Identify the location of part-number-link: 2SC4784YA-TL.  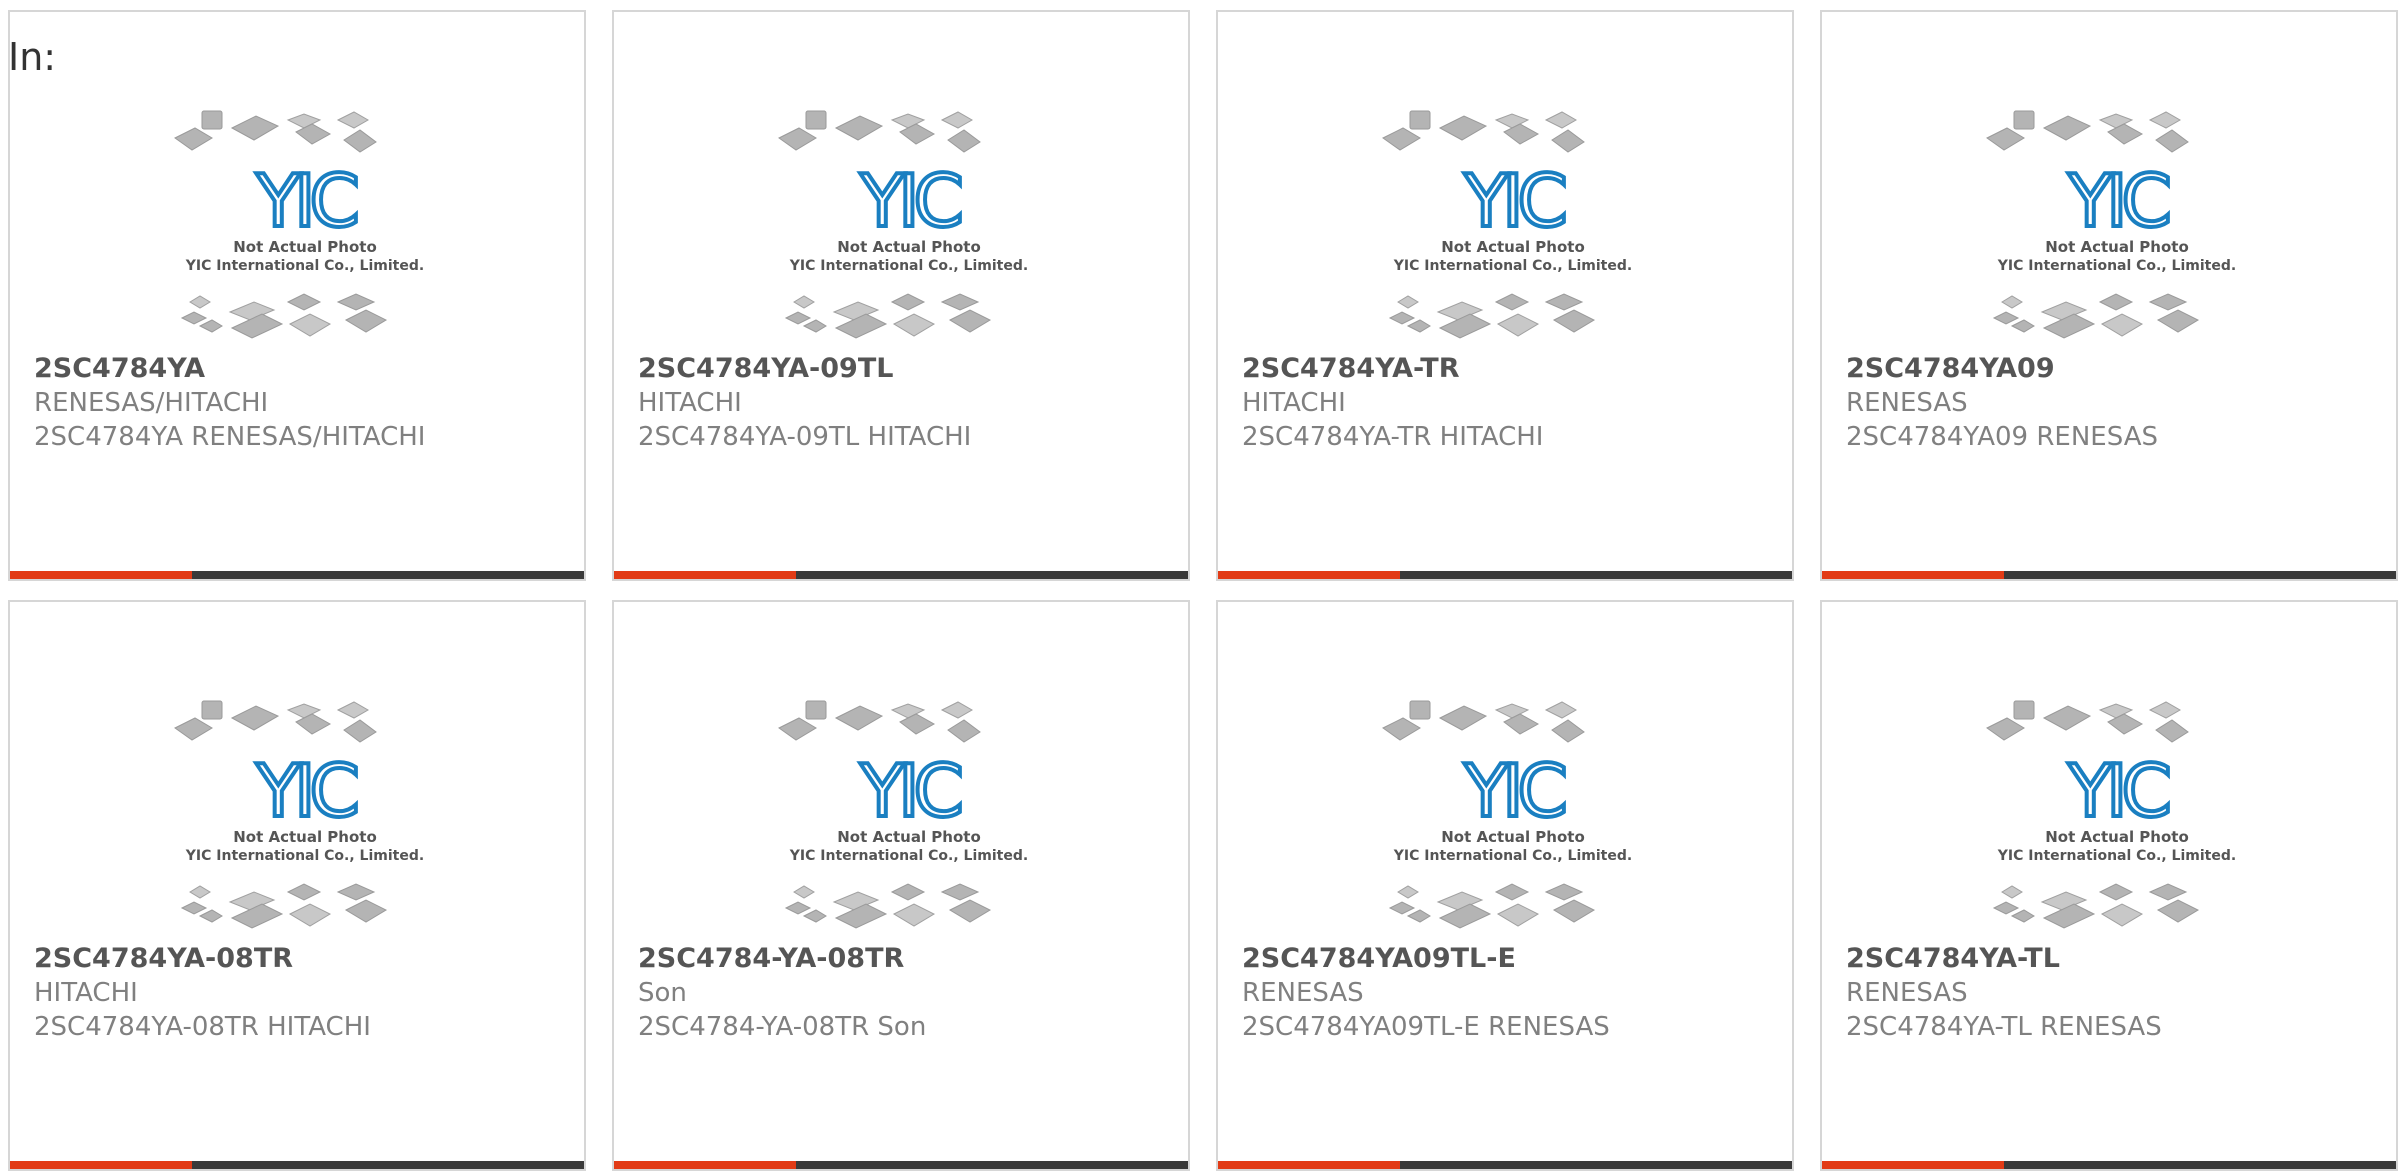
(2116, 959).